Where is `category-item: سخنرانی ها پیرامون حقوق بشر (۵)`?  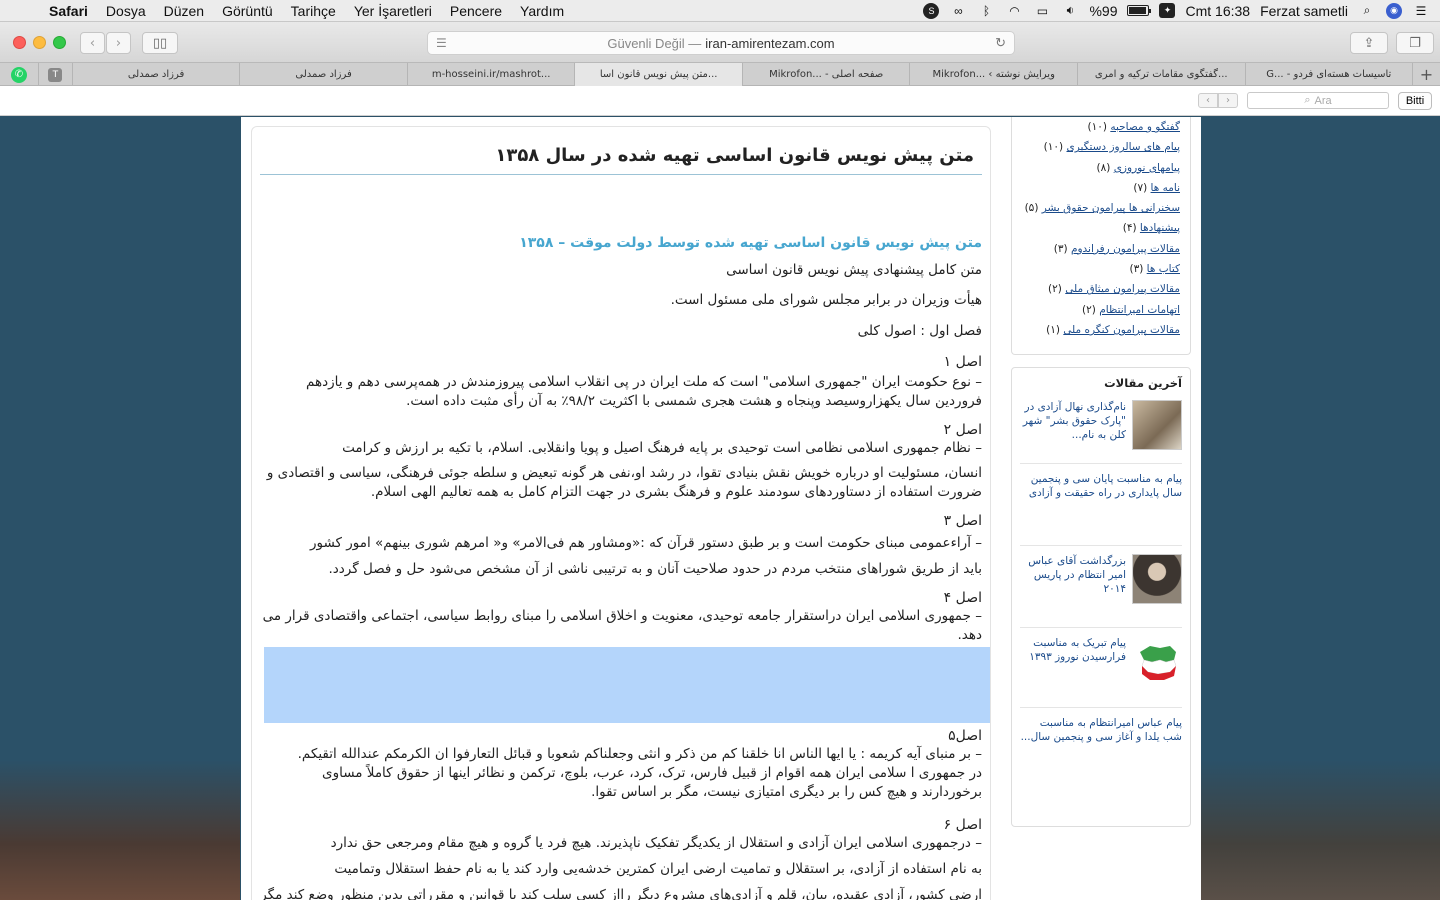
category-item: سخنرانی ها پیرامون حقوق بشر (۵) is located at coordinates (1101, 208).